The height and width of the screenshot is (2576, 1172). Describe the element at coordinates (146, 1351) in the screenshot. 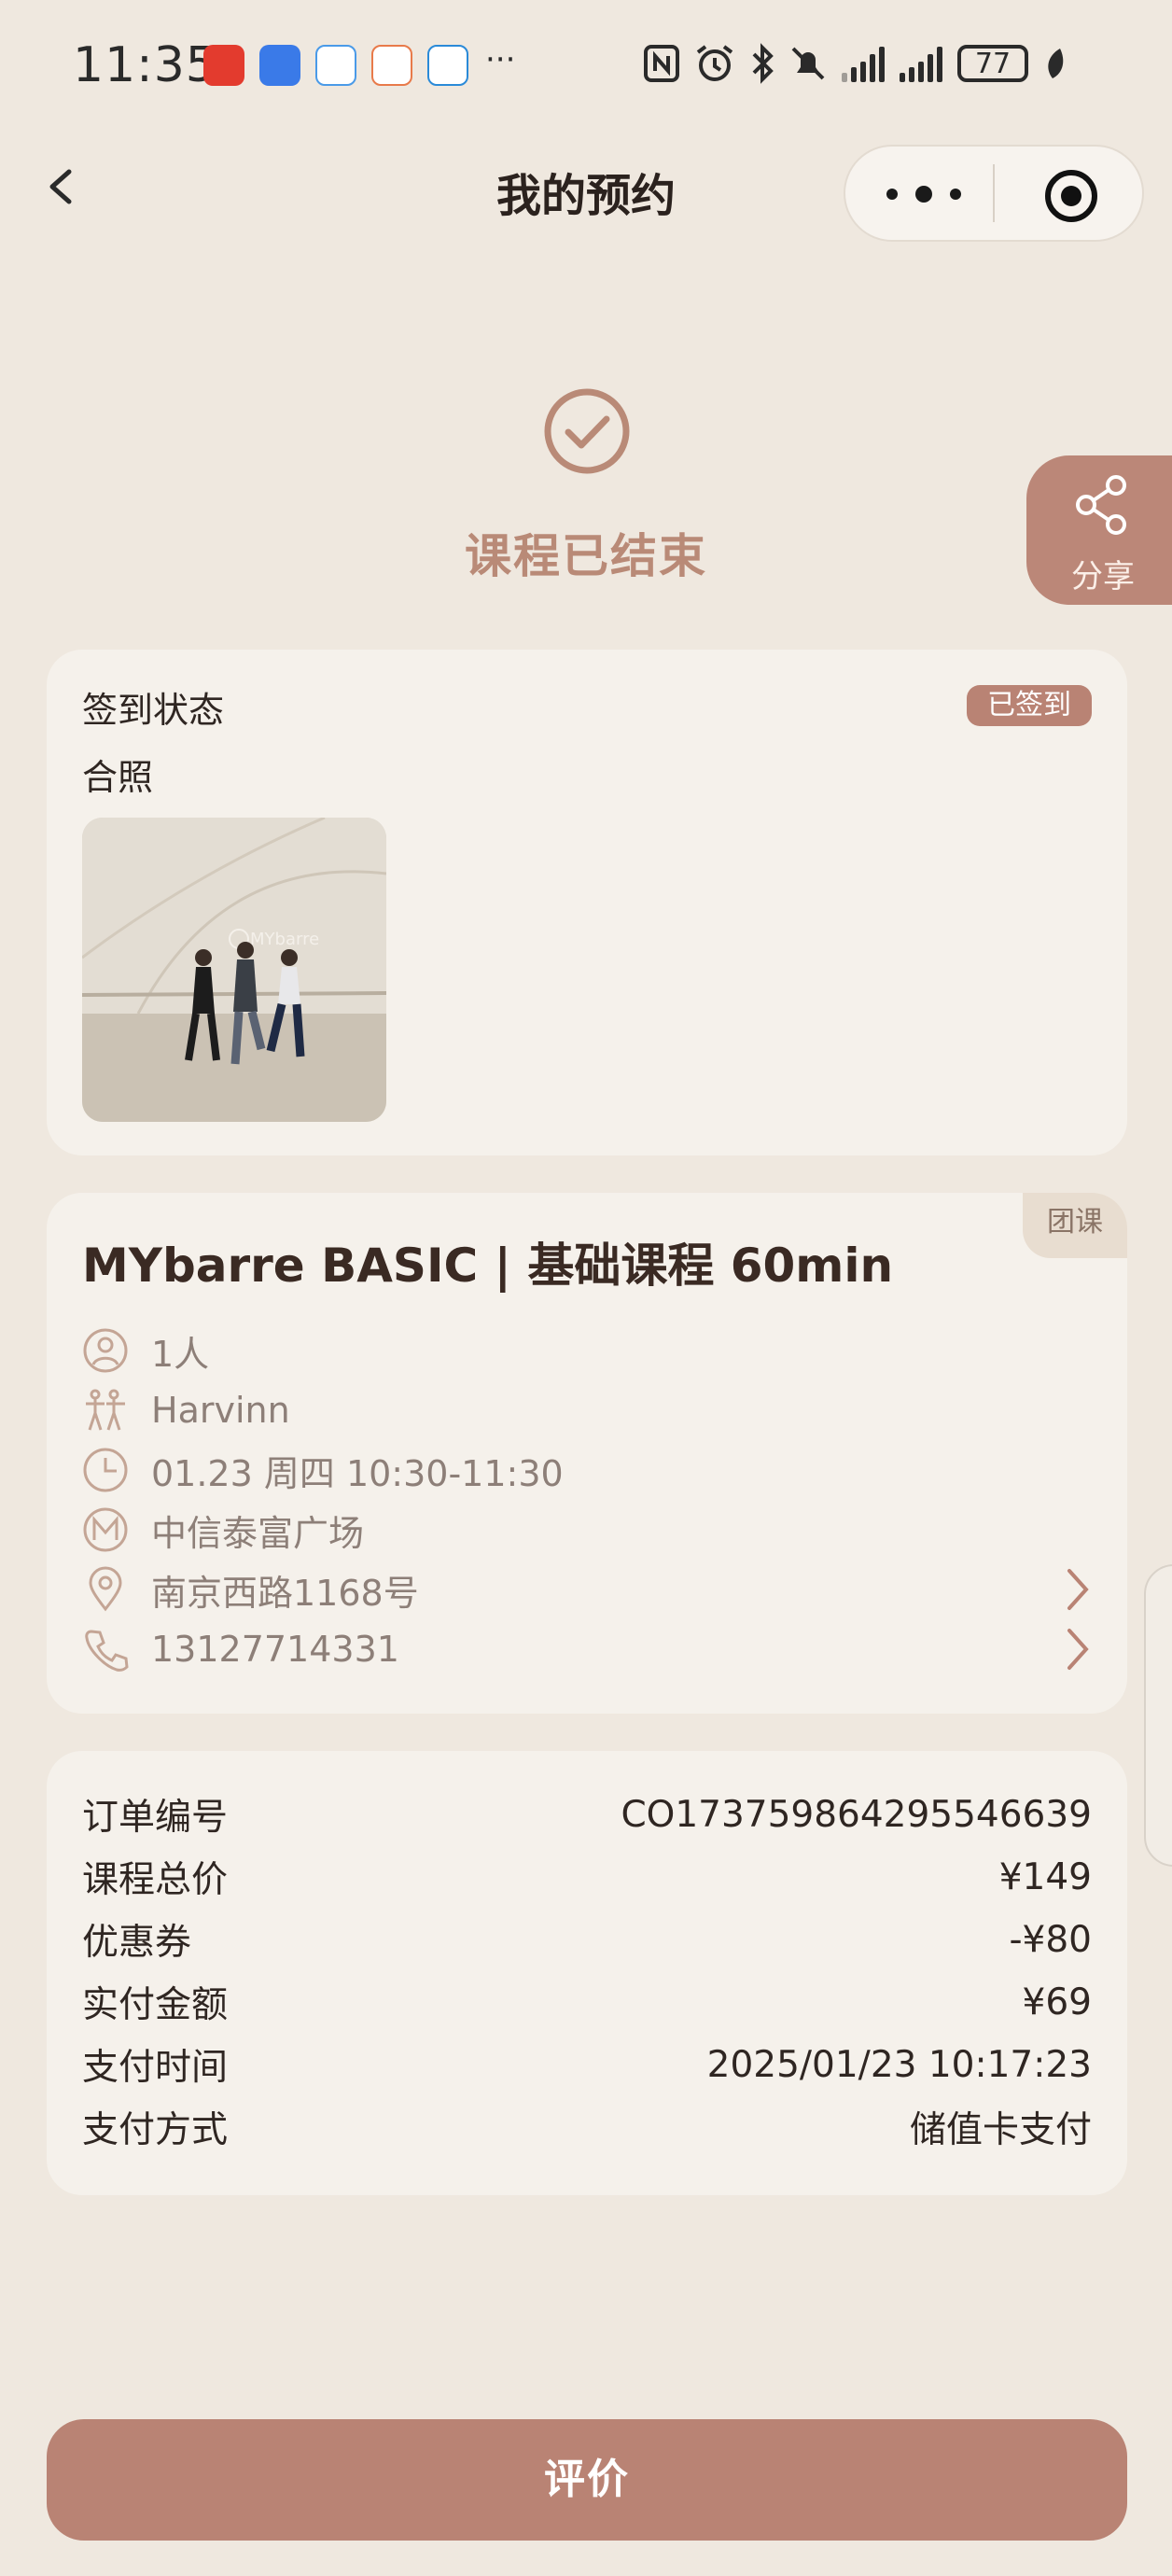

I see `info-people: 1人` at that location.